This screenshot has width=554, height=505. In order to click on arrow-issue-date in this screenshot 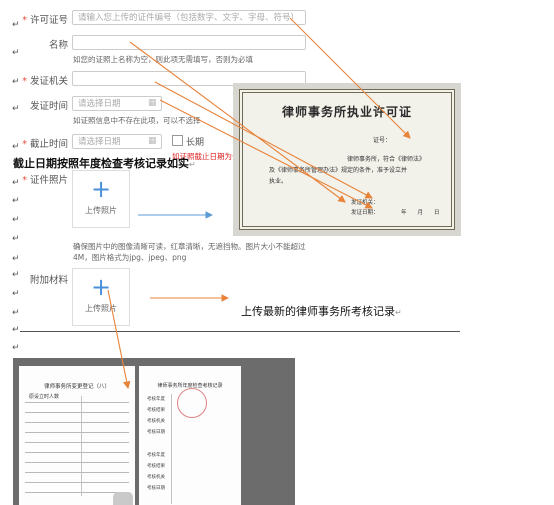, I will do `click(266, 154)`.